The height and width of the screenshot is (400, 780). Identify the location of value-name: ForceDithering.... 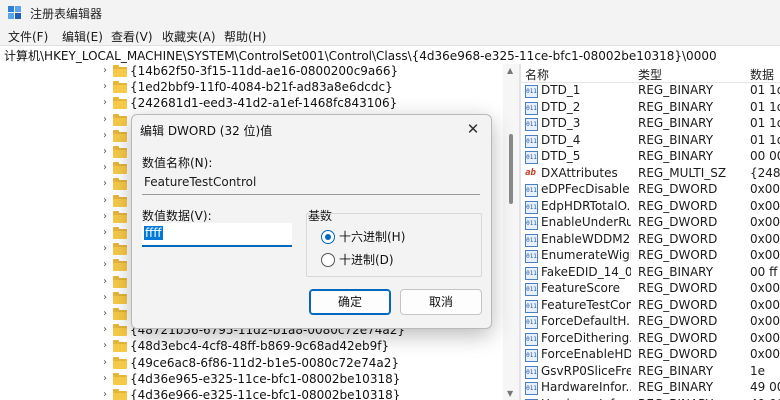
(586, 337).